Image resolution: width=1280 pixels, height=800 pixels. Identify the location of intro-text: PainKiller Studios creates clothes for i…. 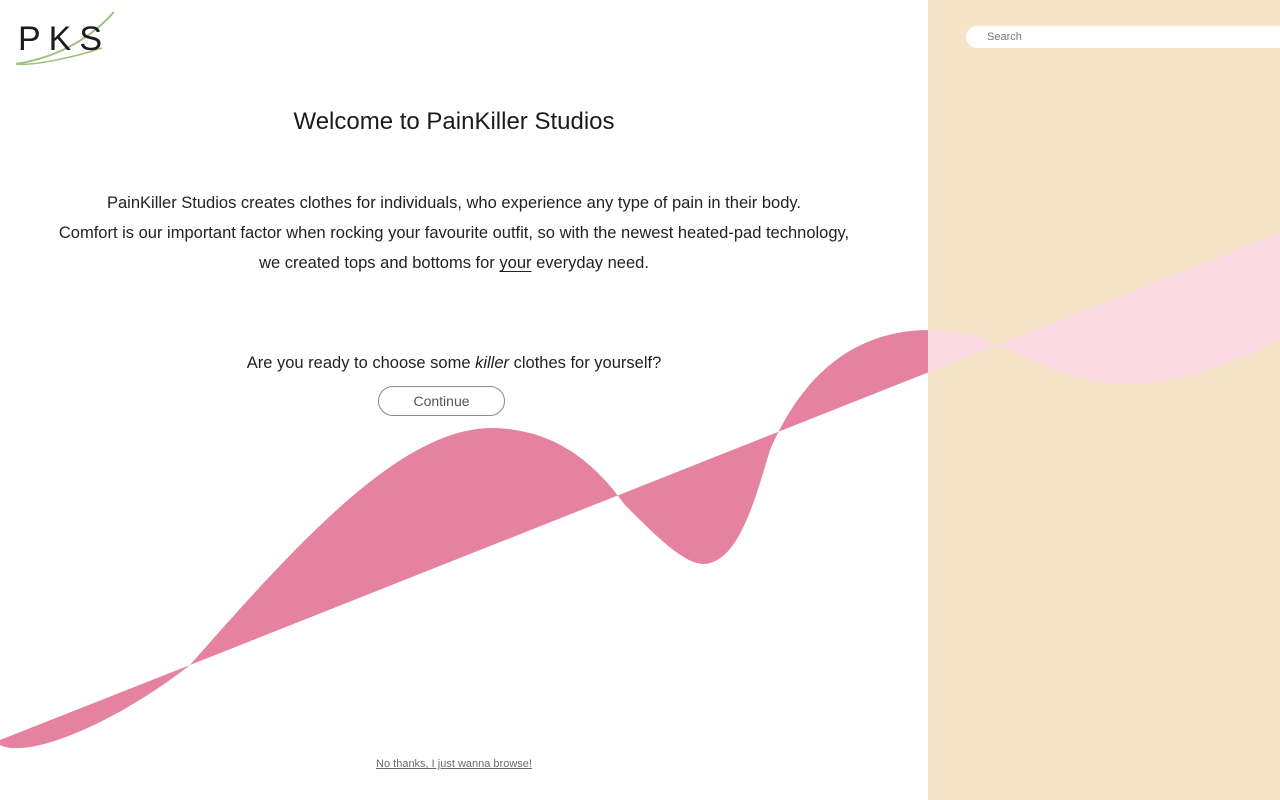
(454, 233).